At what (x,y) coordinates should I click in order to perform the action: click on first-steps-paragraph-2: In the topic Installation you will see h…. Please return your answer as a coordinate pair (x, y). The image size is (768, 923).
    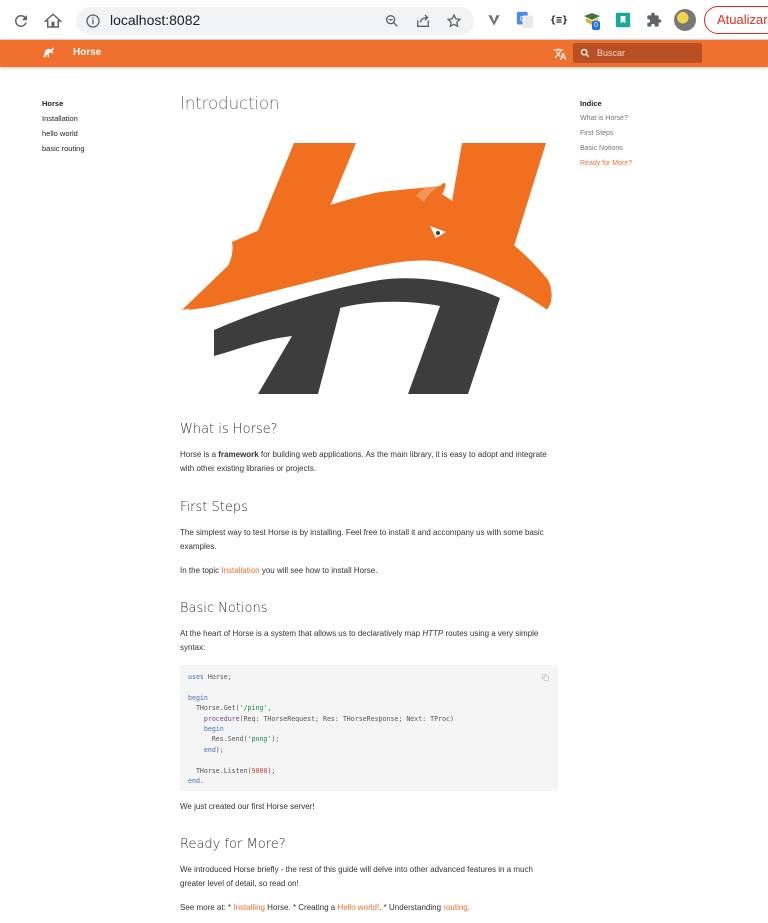
    Looking at the image, I should click on (370, 571).